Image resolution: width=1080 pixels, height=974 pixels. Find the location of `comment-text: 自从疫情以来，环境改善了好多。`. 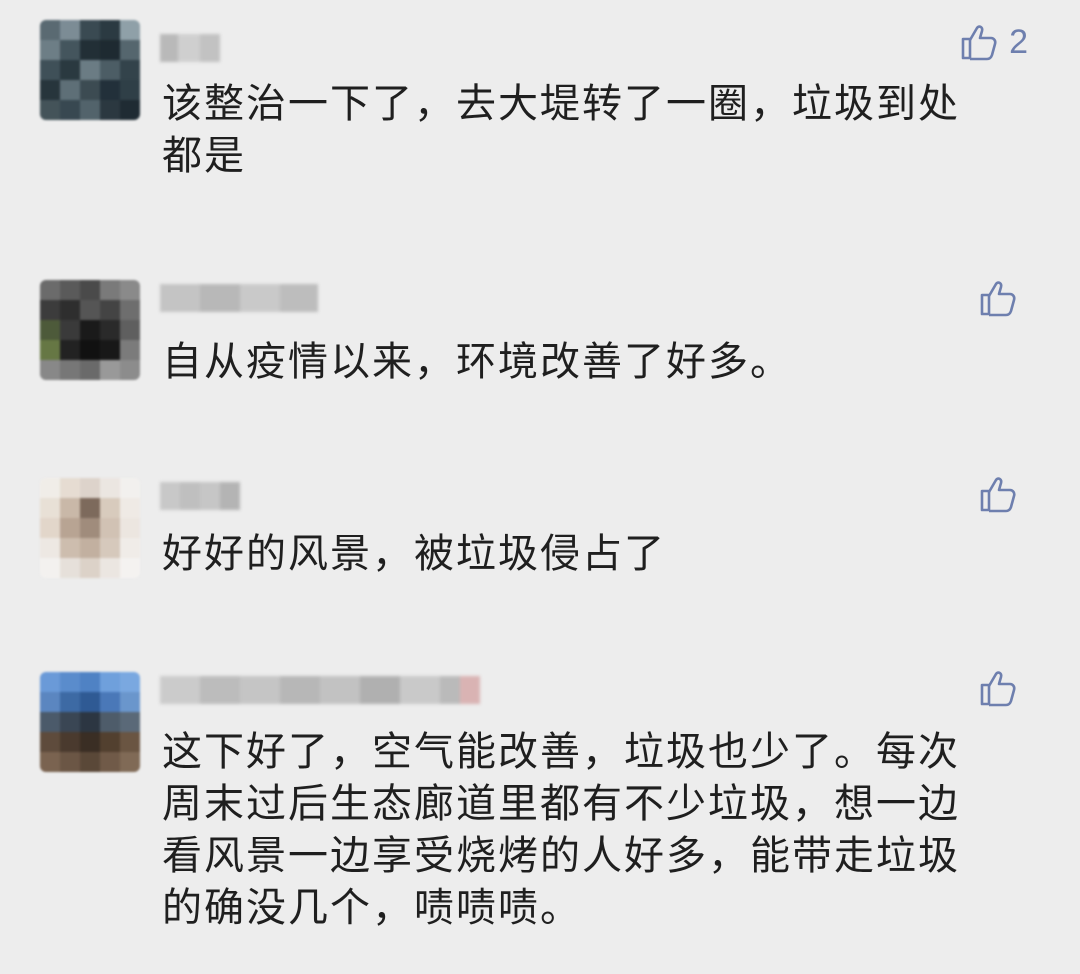

comment-text: 自从疫情以来，环境改善了好多。 is located at coordinates (477, 362).